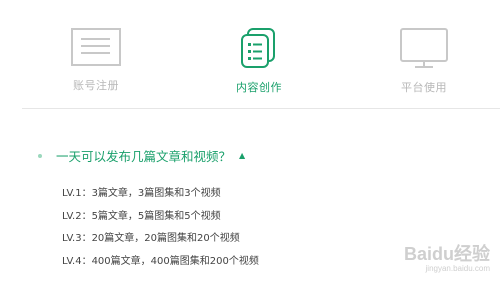  What do you see at coordinates (96, 67) in the screenshot?
I see `tab-account-registration: 账号注册` at bounding box center [96, 67].